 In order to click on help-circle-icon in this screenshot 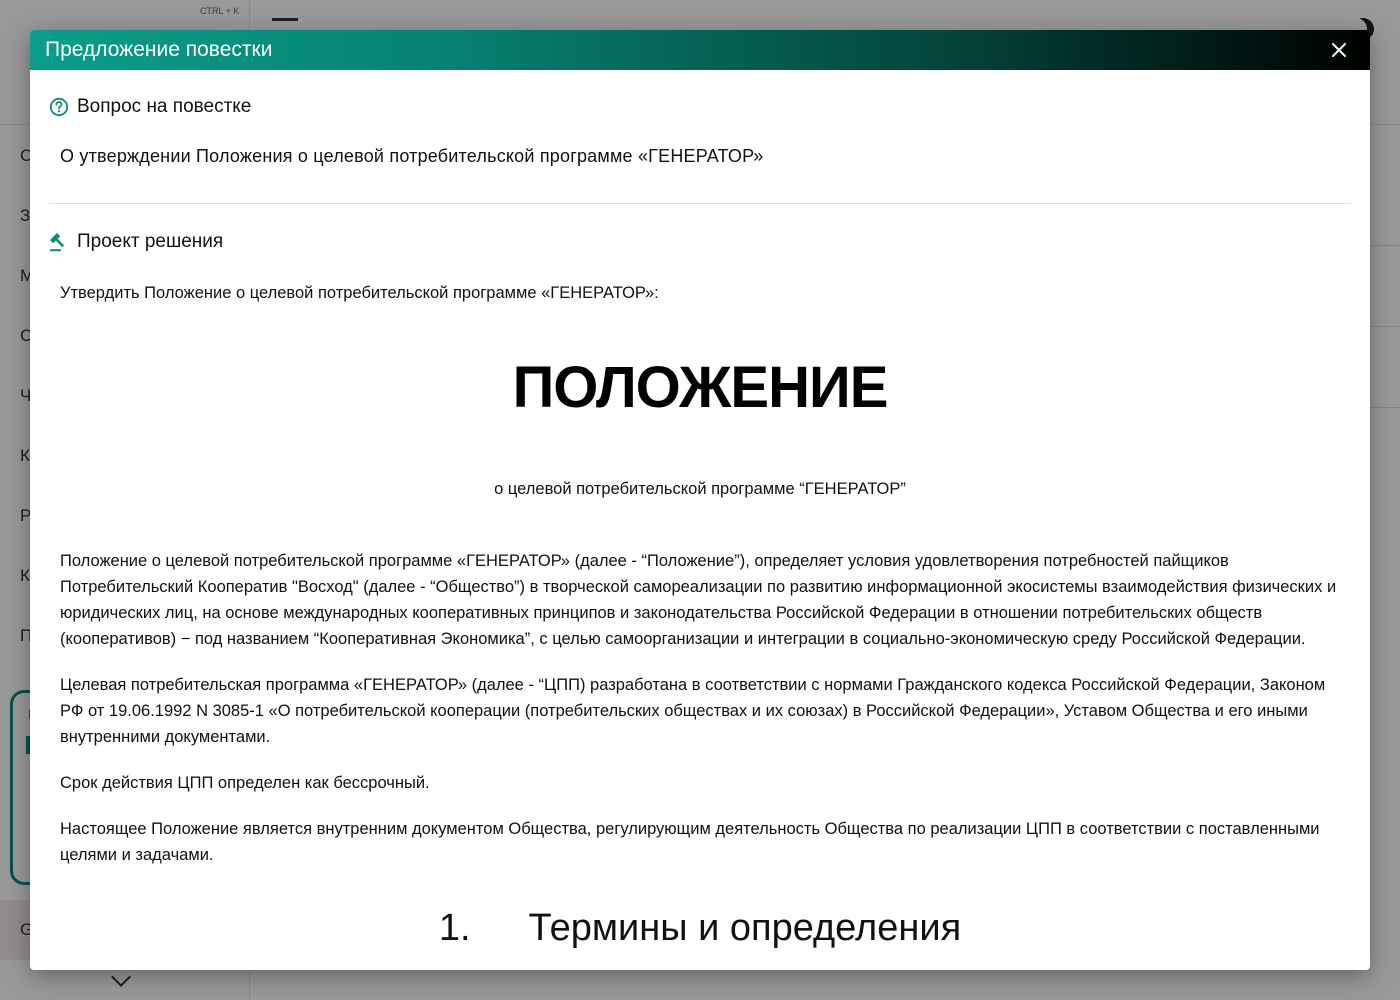, I will do `click(59, 107)`.